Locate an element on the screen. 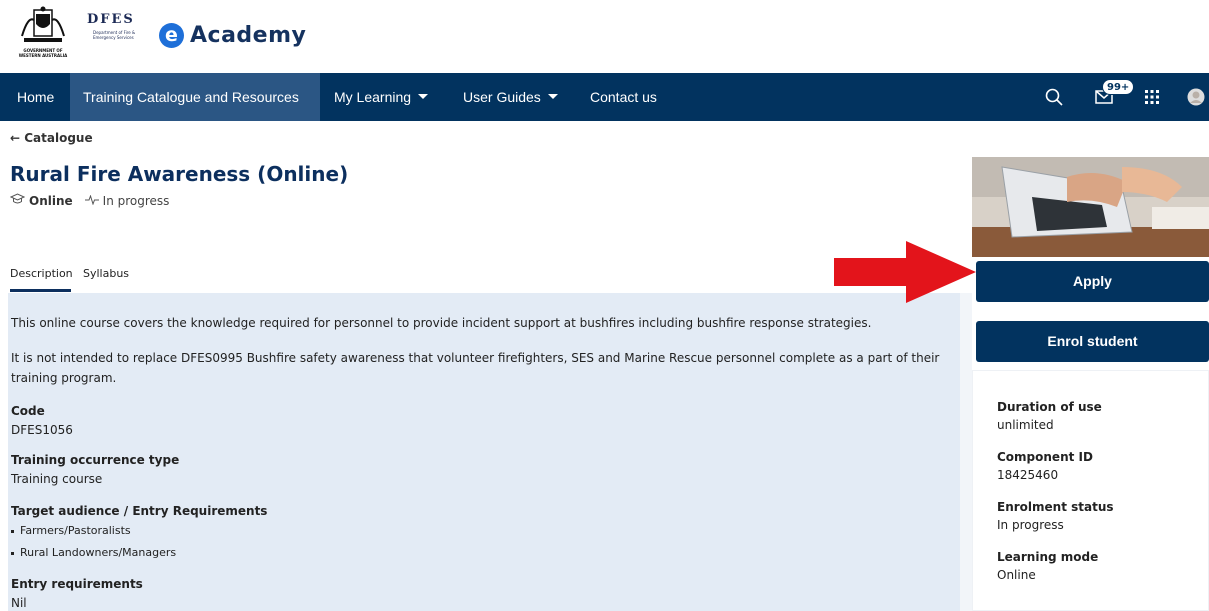 The width and height of the screenshot is (1209, 611). enrol-student-button: Enrol student is located at coordinates (1092, 341).